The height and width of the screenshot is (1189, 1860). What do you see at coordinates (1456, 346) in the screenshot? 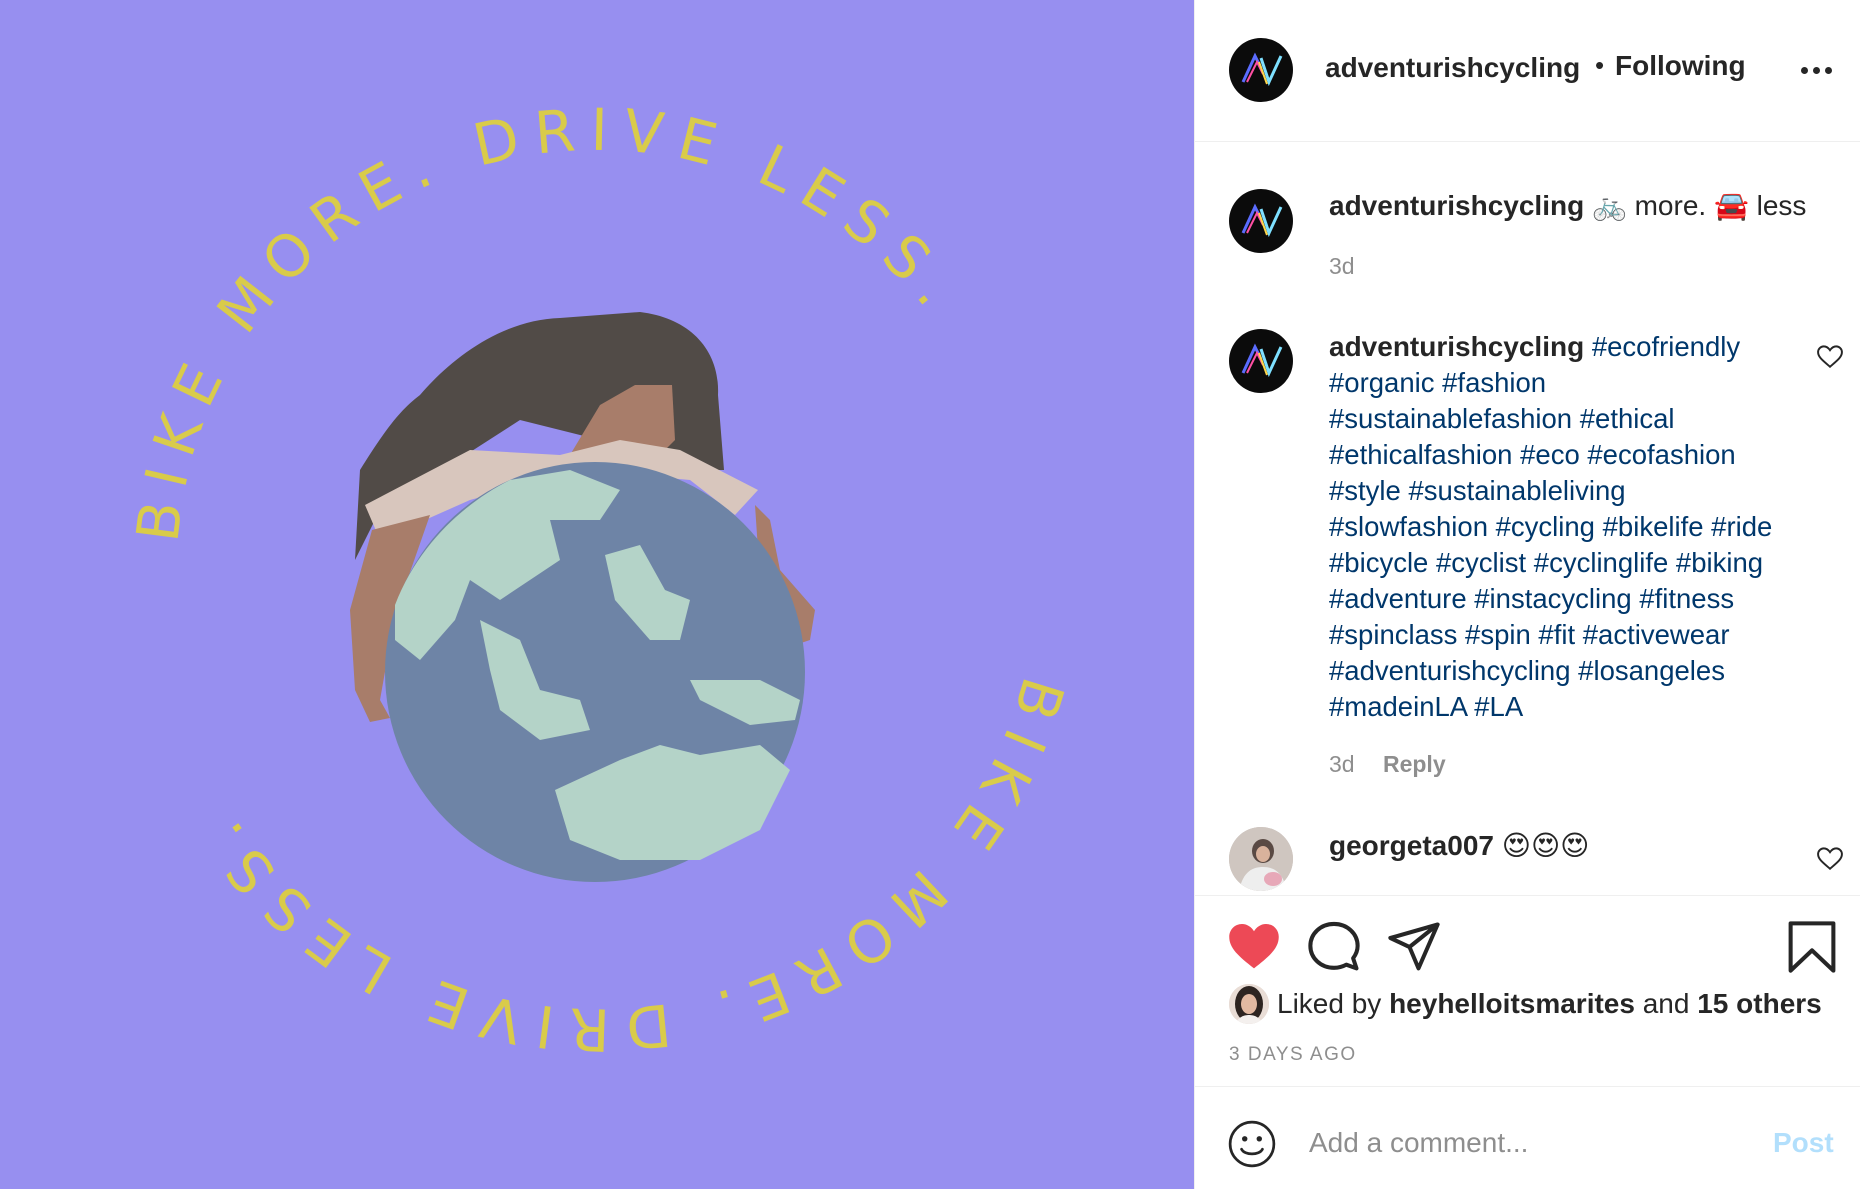
I see `comment-username: adventurishcycling` at bounding box center [1456, 346].